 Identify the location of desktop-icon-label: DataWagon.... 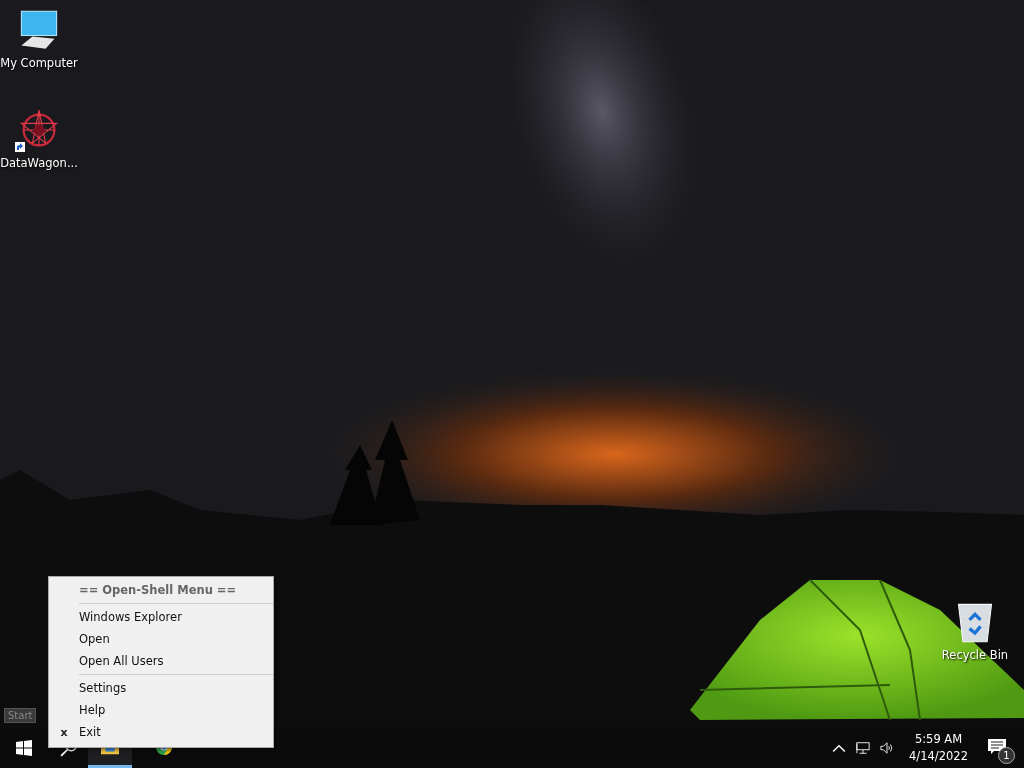
(39, 163).